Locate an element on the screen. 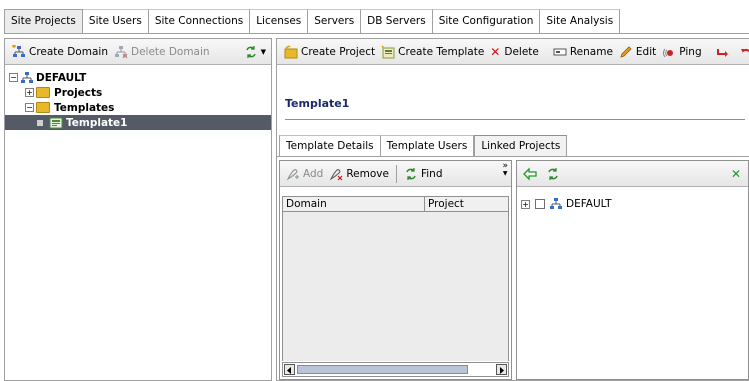 The image size is (749, 381). scroll-thumb is located at coordinates (382, 369).